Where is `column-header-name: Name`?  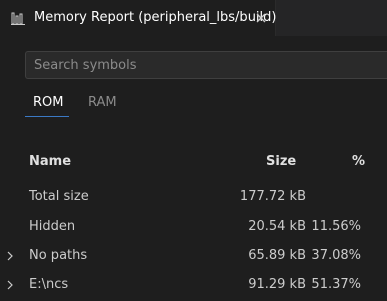
column-header-name: Name is located at coordinates (50, 161).